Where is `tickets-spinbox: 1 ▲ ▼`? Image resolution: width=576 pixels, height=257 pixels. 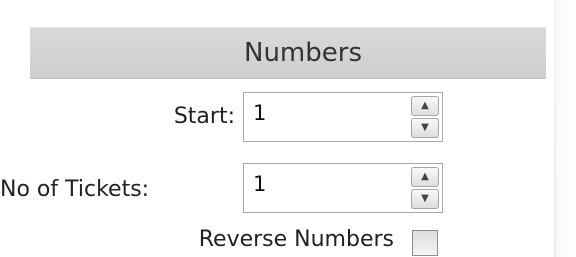 tickets-spinbox: 1 ▲ ▼ is located at coordinates (343, 188).